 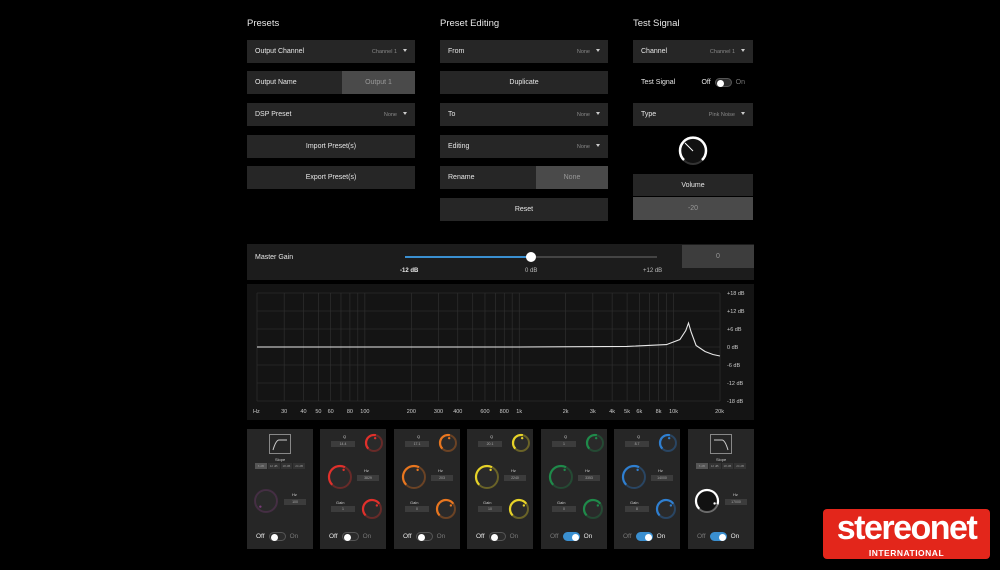 What do you see at coordinates (276, 82) in the screenshot?
I see `output-name-label: Output Name` at bounding box center [276, 82].